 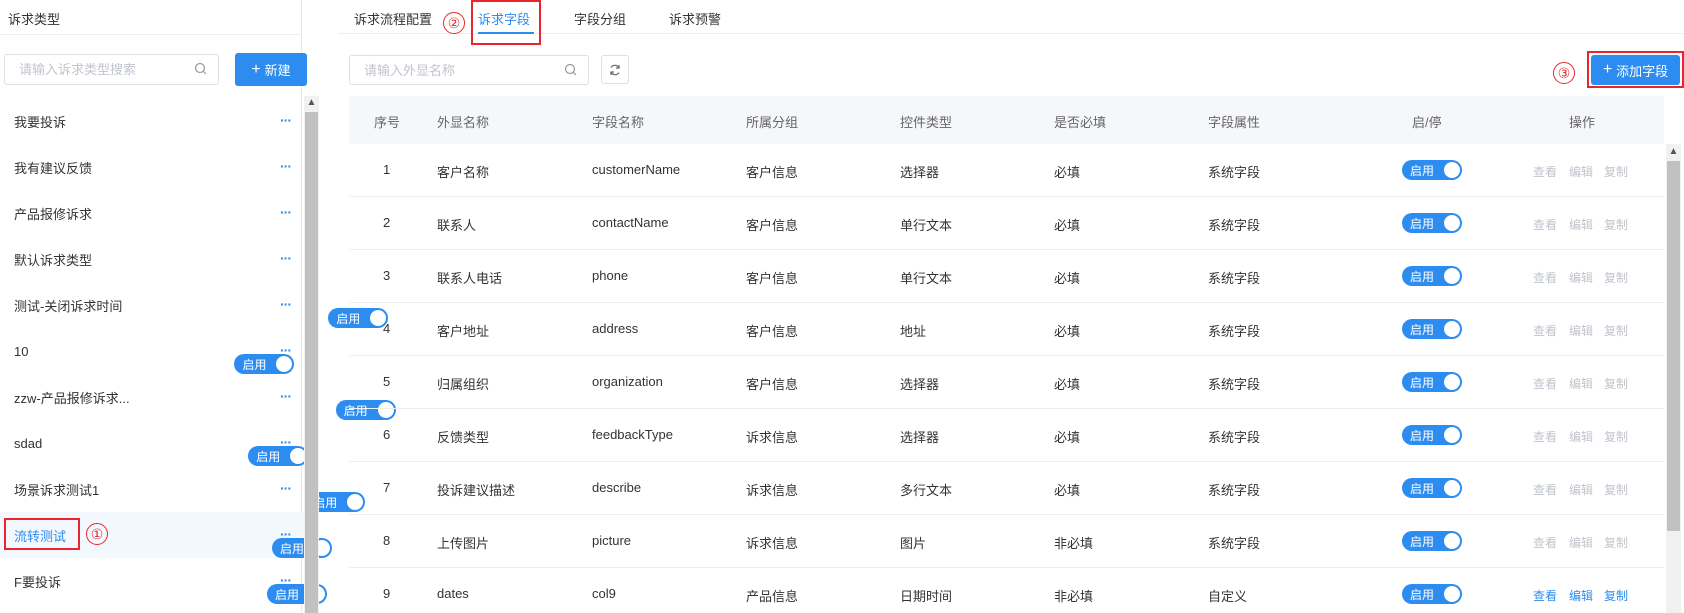 What do you see at coordinates (37, 582) in the screenshot?
I see `sidebar-item-label: F要投诉` at bounding box center [37, 582].